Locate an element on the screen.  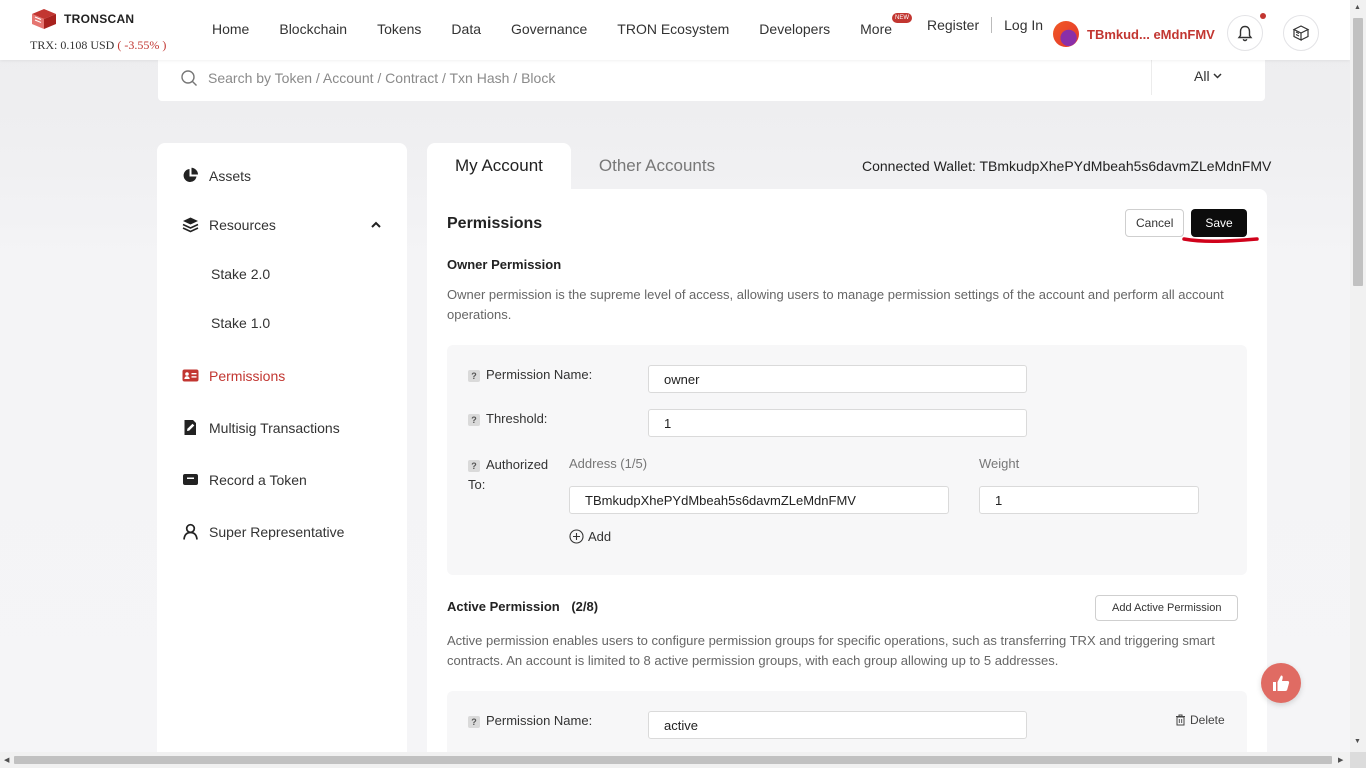
sidebar-item-label: Assets is located at coordinates (230, 175).